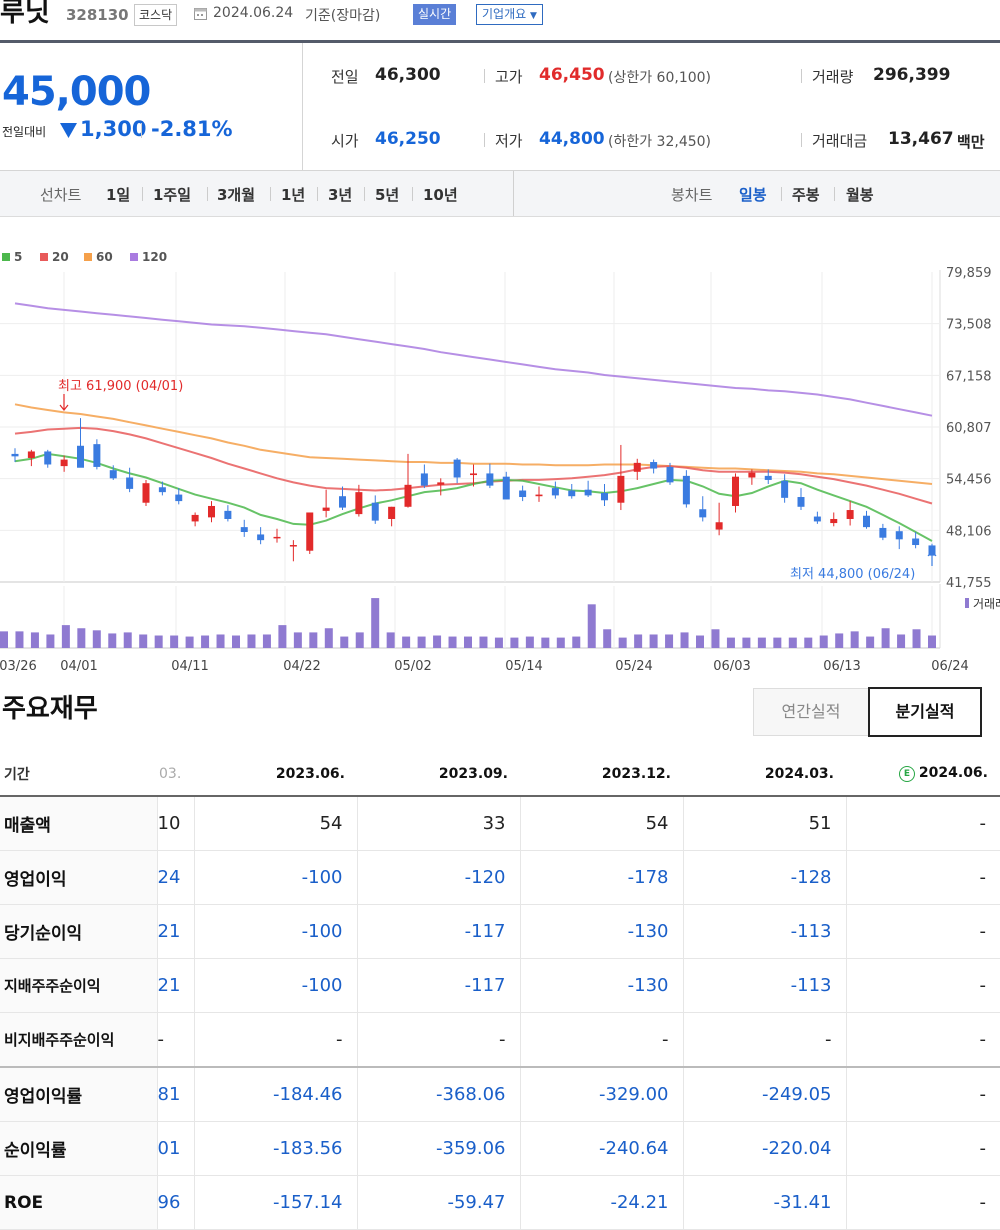  I want to click on base-date: 2024.06.24, so click(253, 13).